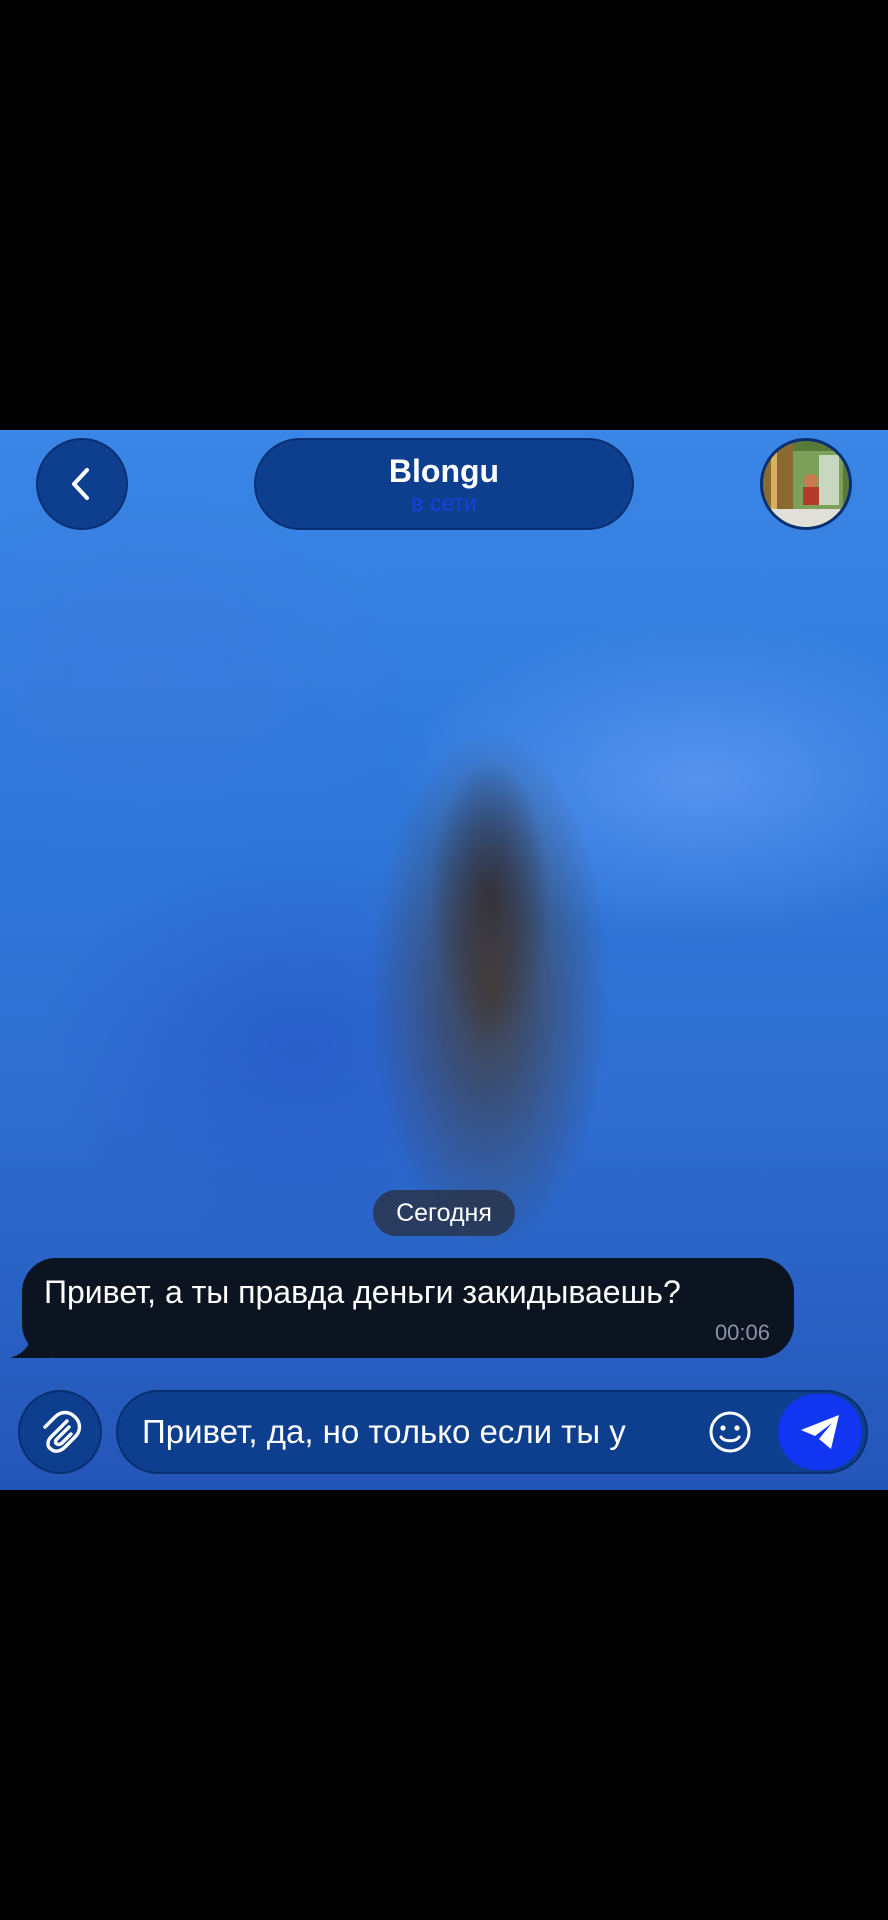 This screenshot has width=888, height=1920. What do you see at coordinates (444, 1213) in the screenshot?
I see `date-separator: Сегодня` at bounding box center [444, 1213].